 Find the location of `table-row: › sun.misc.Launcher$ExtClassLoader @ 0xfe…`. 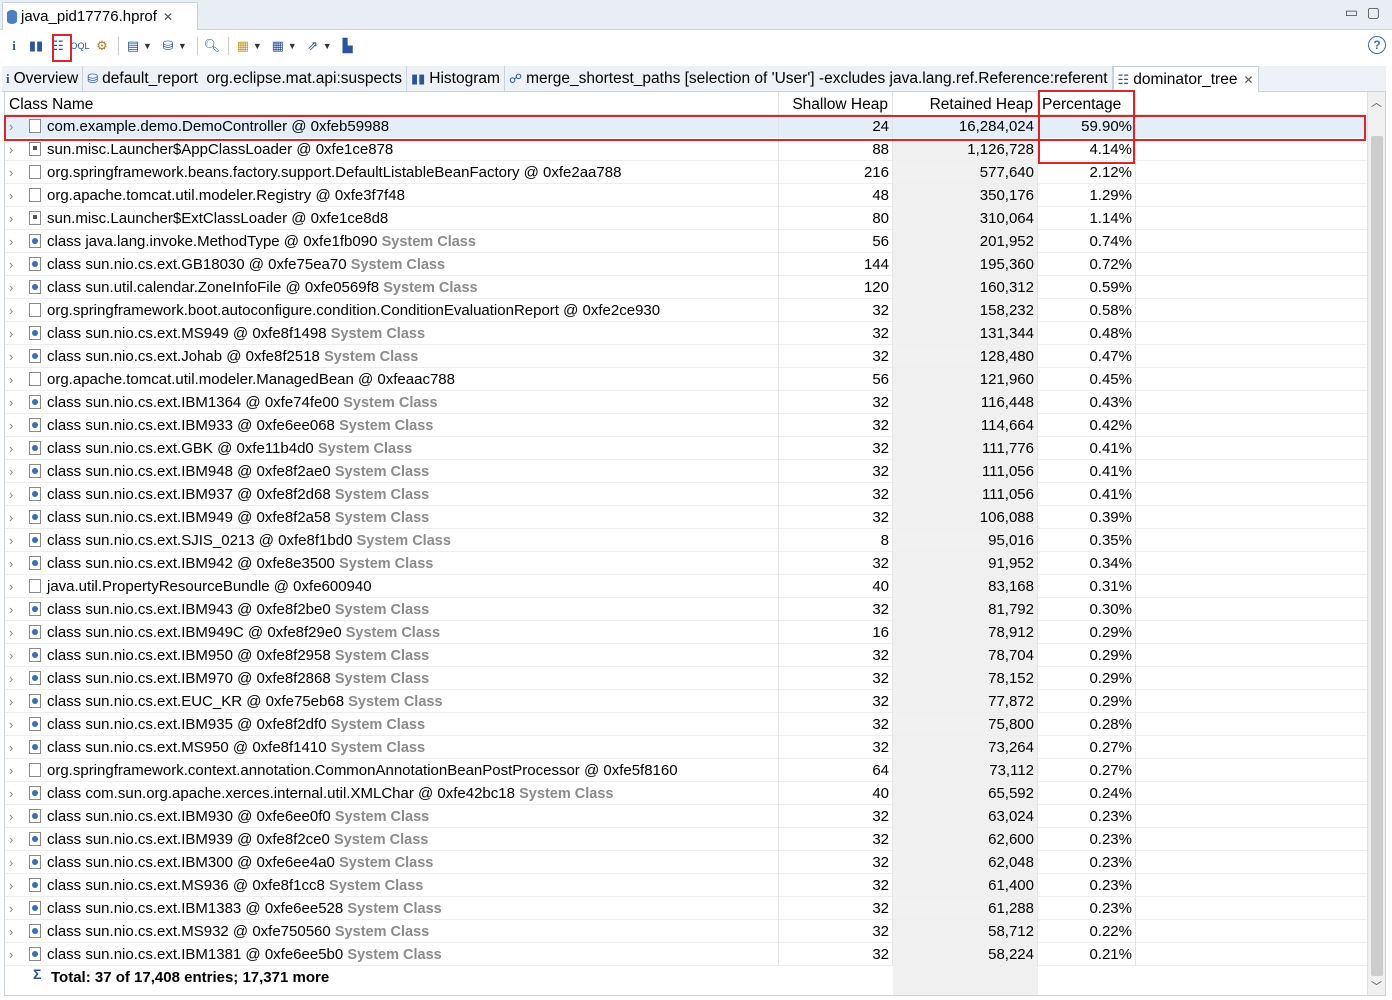

table-row: › sun.misc.Launcher$ExtClassLoader @ 0xfe… is located at coordinates (686, 218).